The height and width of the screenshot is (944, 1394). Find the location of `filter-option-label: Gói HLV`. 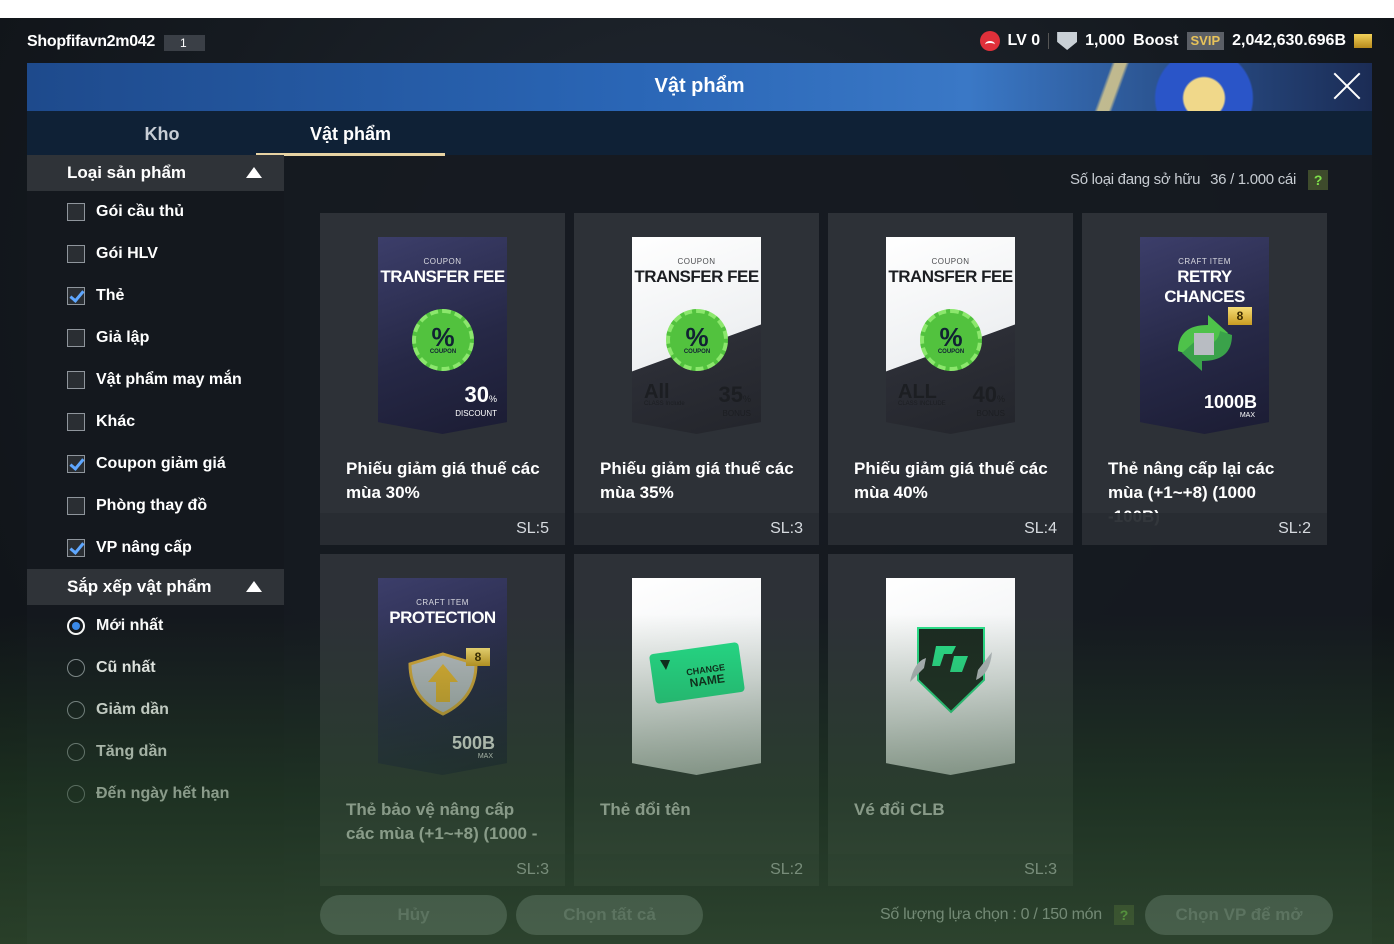

filter-option-label: Gói HLV is located at coordinates (127, 253).